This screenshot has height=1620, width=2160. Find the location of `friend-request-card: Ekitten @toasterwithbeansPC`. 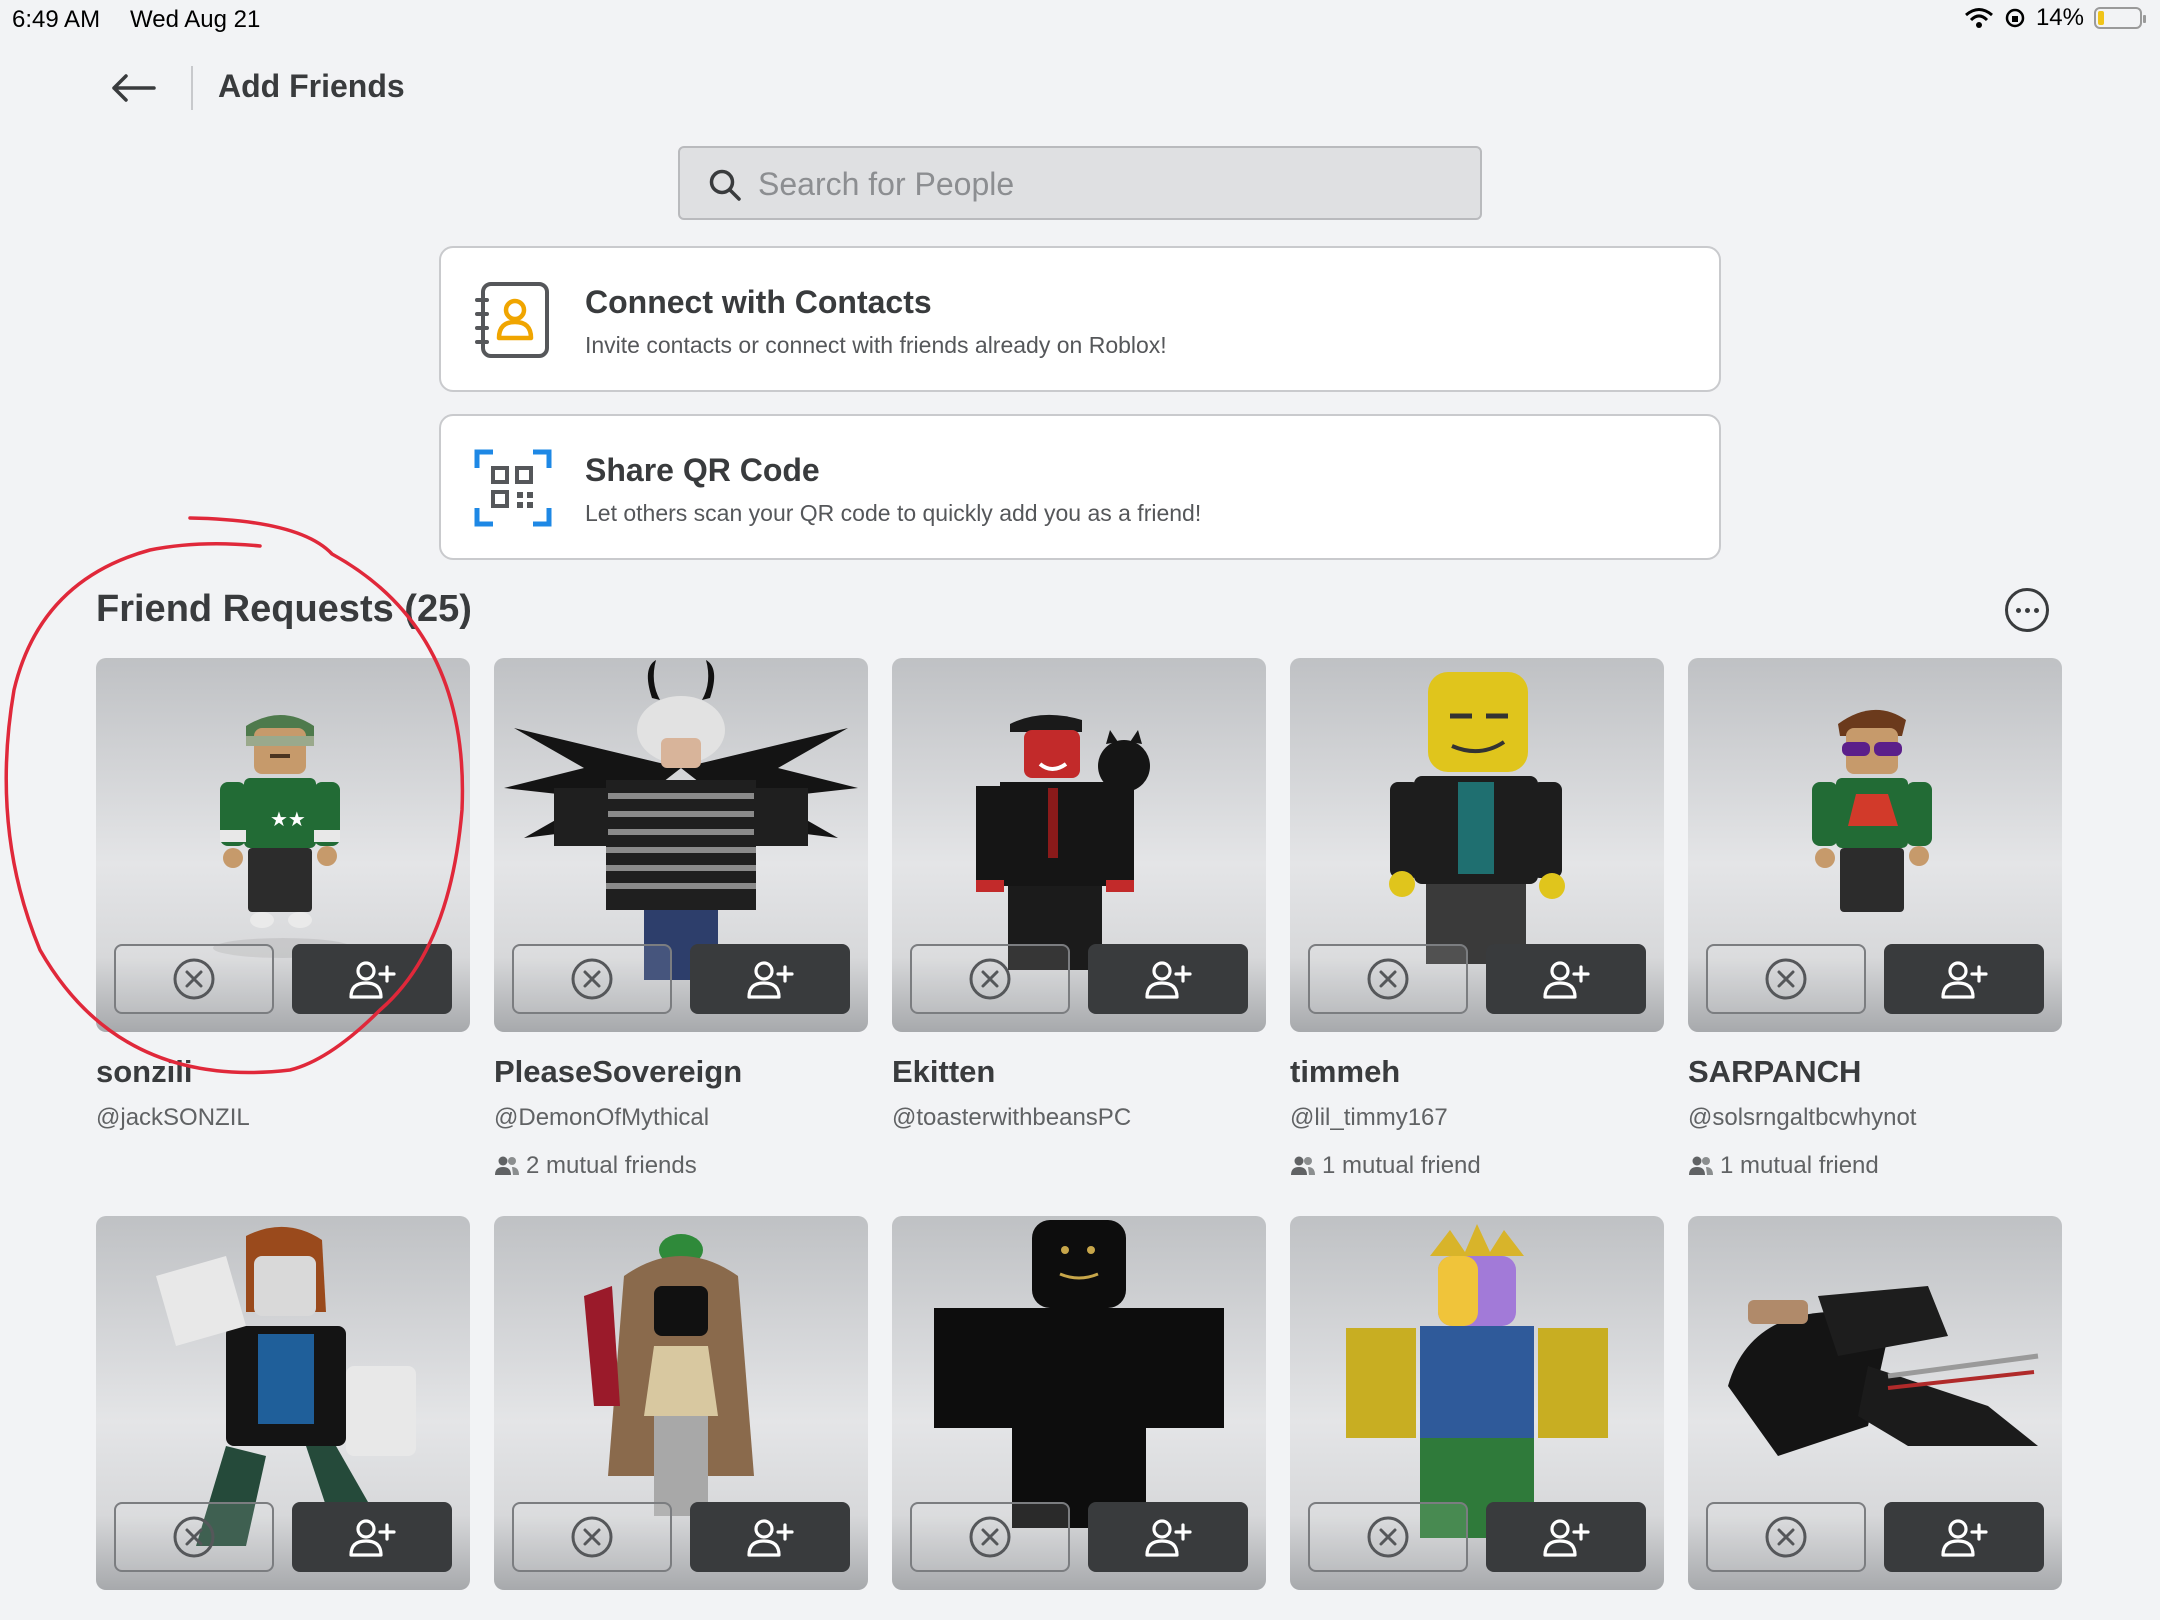

friend-request-card: Ekitten @toasterwithbeansPC is located at coordinates (1079, 894).